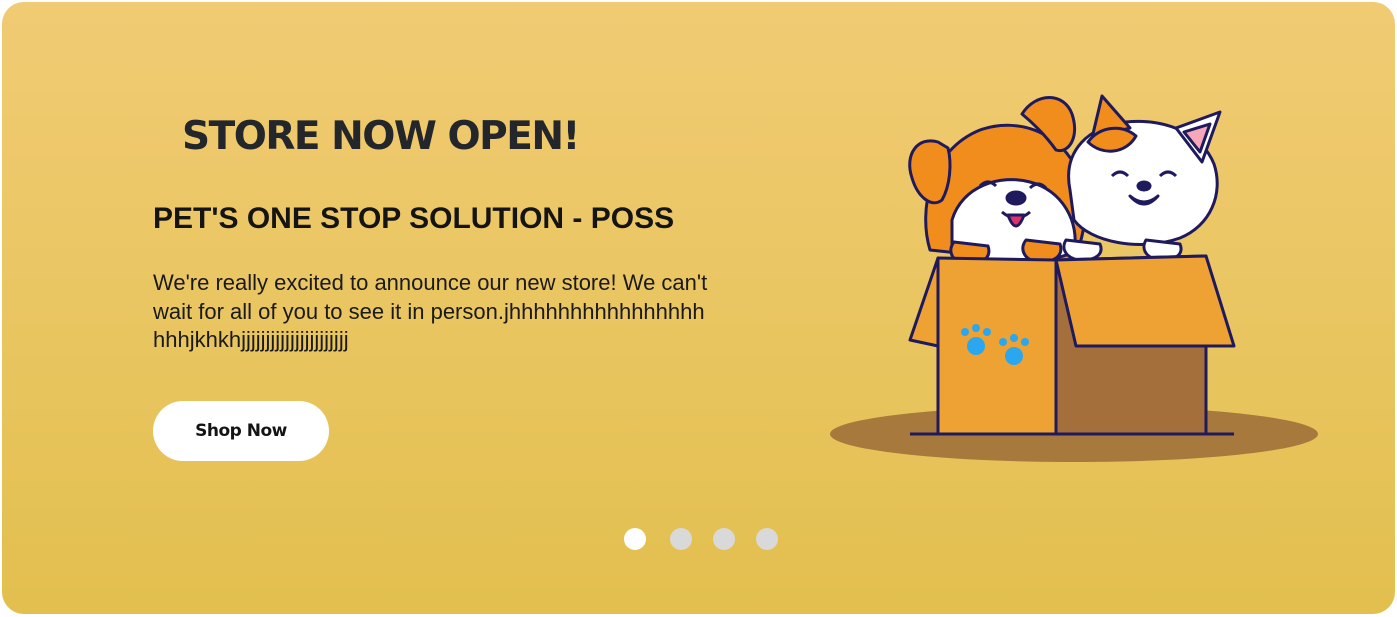  I want to click on banner-subheadline: PET'S ONE STOP SOLUTION - POSS, so click(414, 218).